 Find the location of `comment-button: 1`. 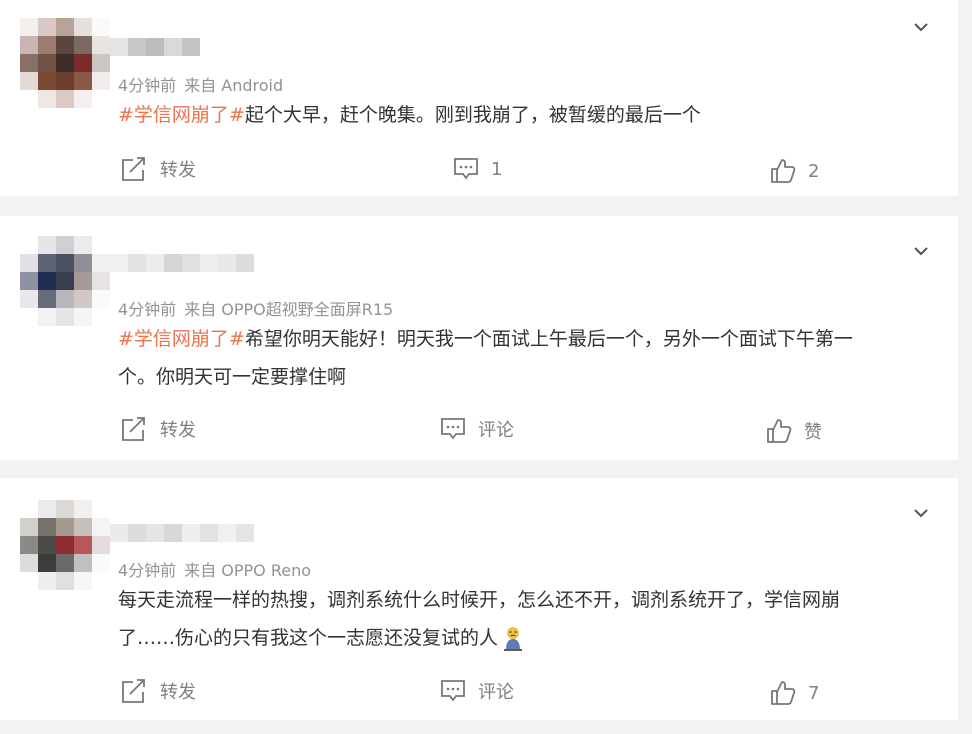

comment-button: 1 is located at coordinates (477, 169).